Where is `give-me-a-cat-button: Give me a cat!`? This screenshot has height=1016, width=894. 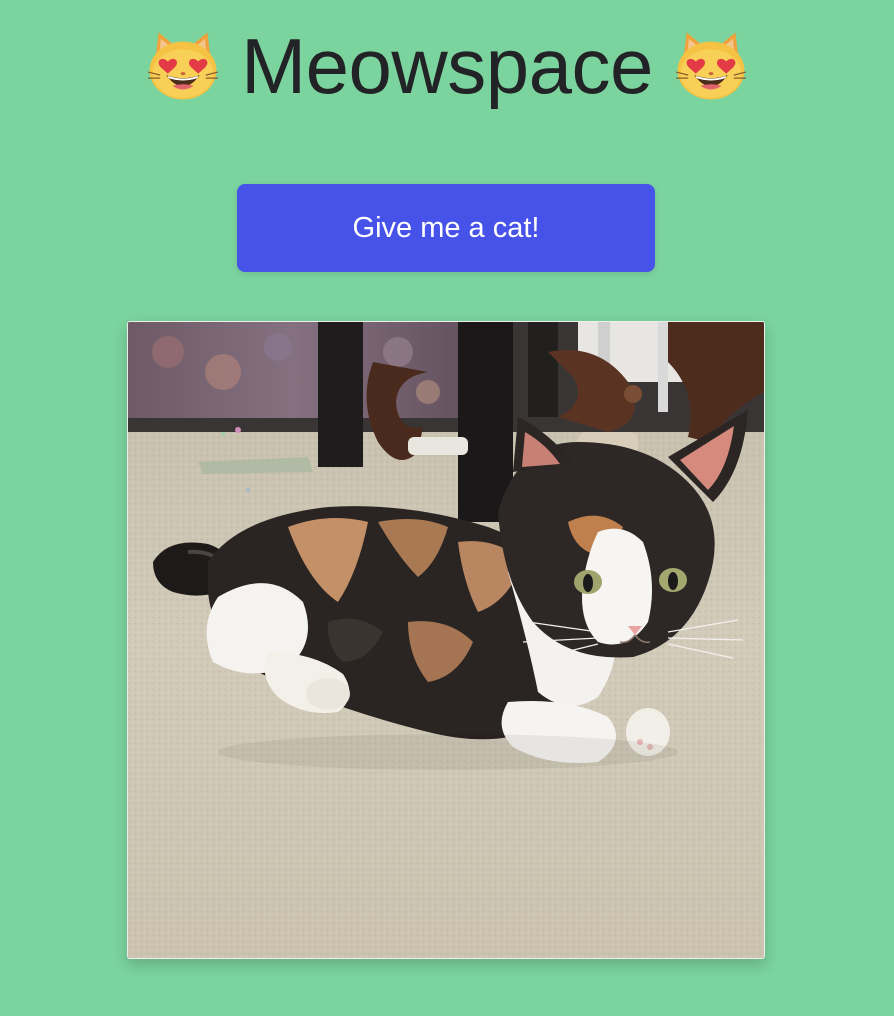
give-me-a-cat-button: Give me a cat! is located at coordinates (446, 228).